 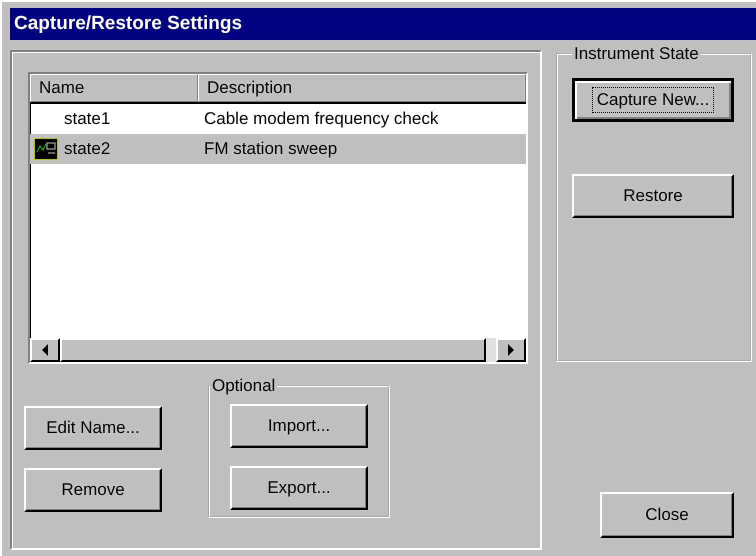 I want to click on scrollbar-track, so click(x=491, y=350).